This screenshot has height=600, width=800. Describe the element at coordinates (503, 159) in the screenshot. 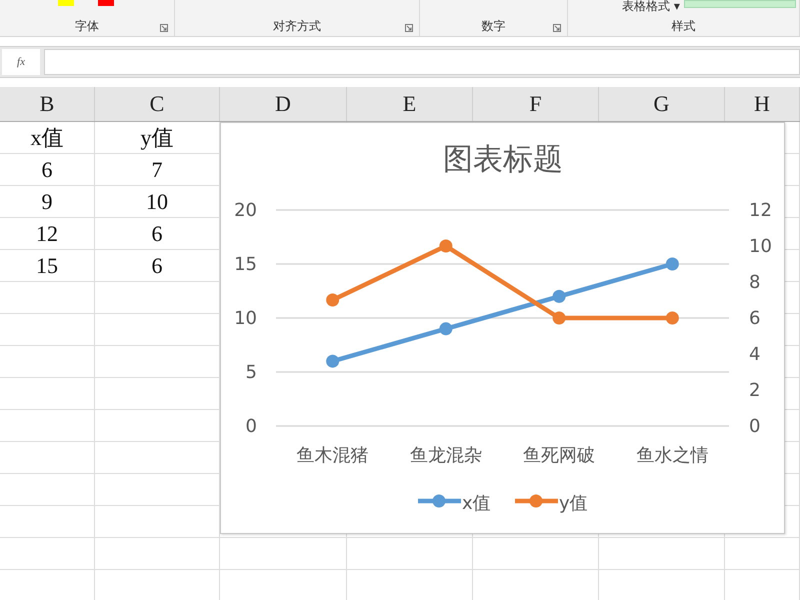

I see `chart-title: 图表标题` at that location.